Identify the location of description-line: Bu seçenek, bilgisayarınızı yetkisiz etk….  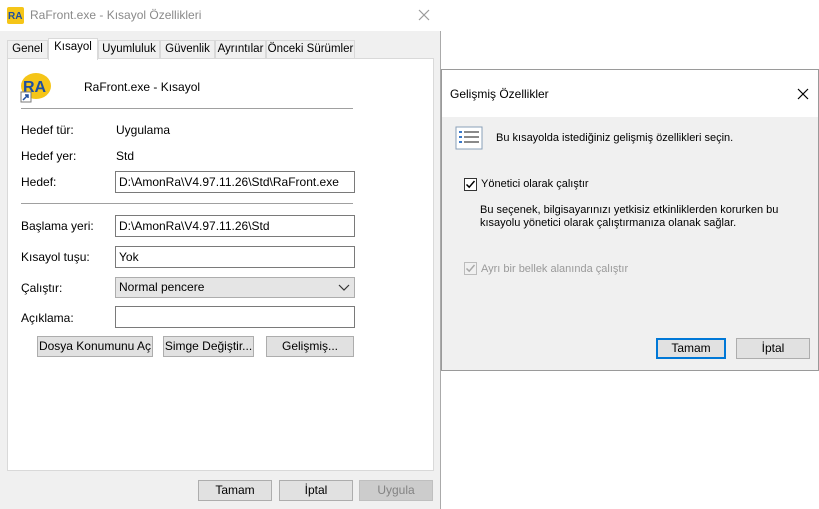
(629, 210).